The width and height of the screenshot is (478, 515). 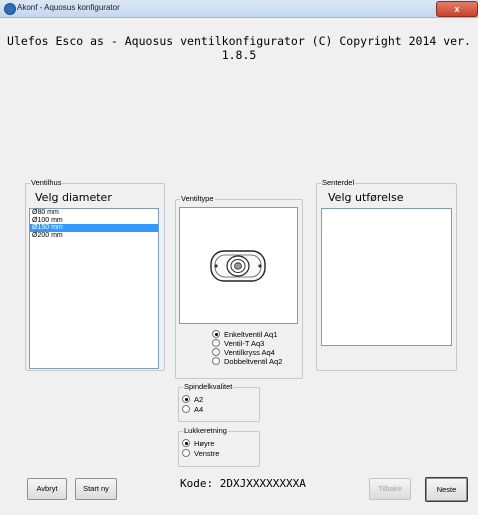 I want to click on neste-button: Neste, so click(x=446, y=489).